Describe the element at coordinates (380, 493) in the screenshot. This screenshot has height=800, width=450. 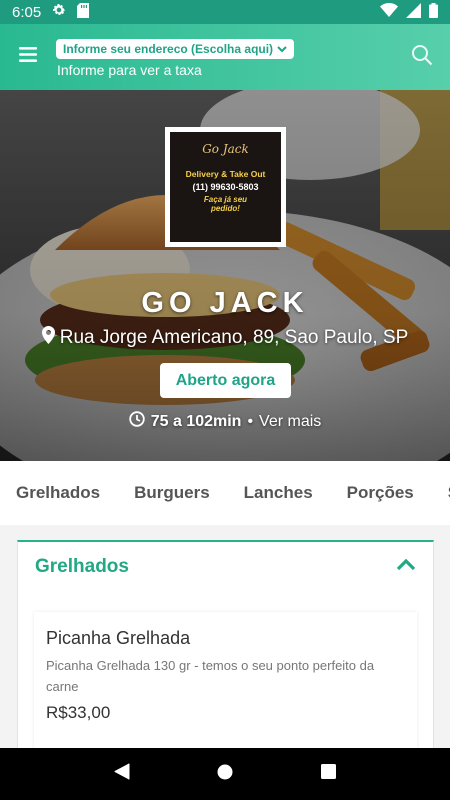
I see `category-tab-porcoes: Porções` at that location.